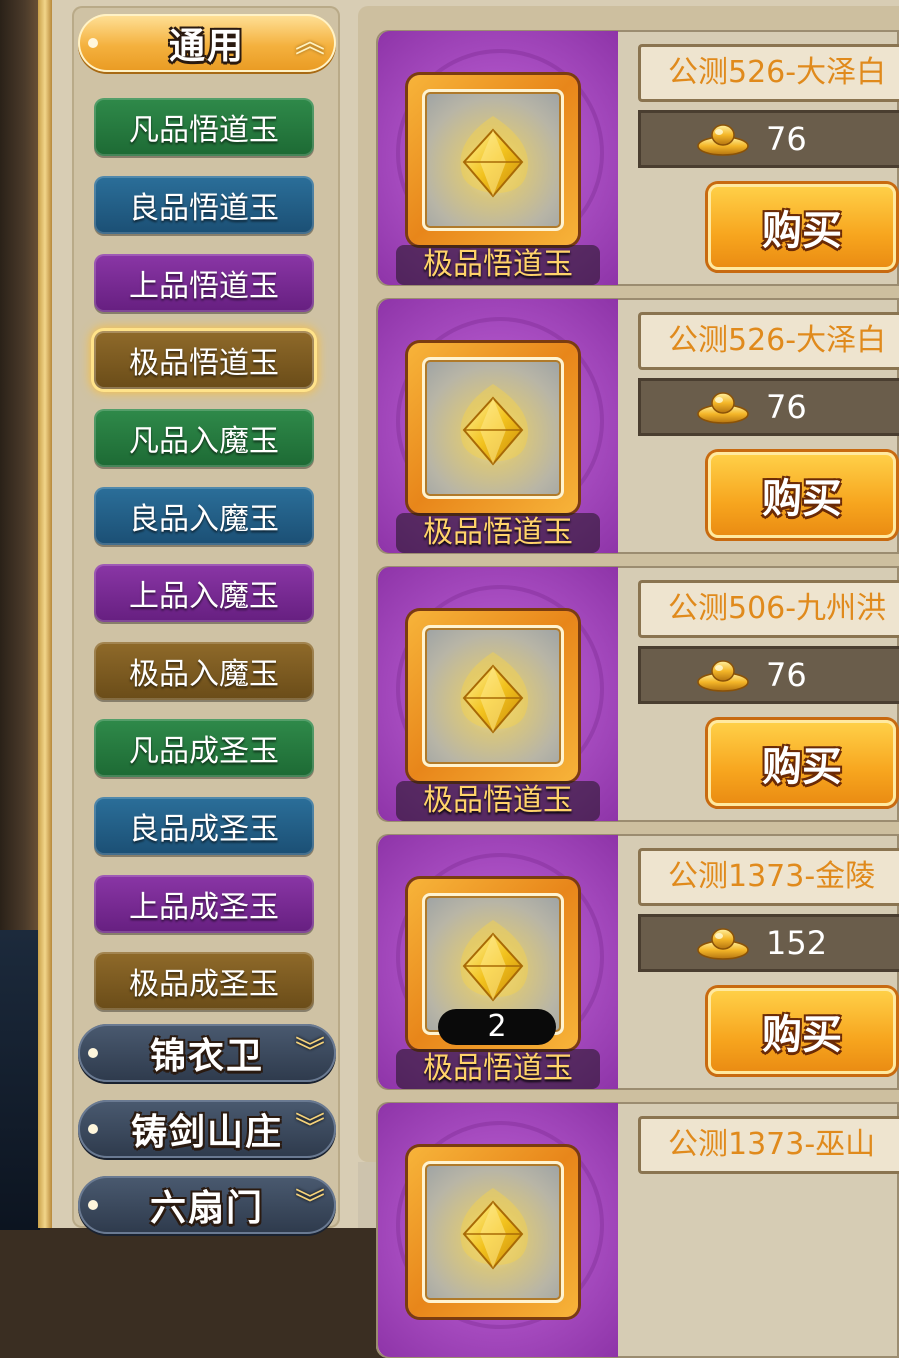 The height and width of the screenshot is (1358, 899). I want to click on item-art-panel, so click(498, 1230).